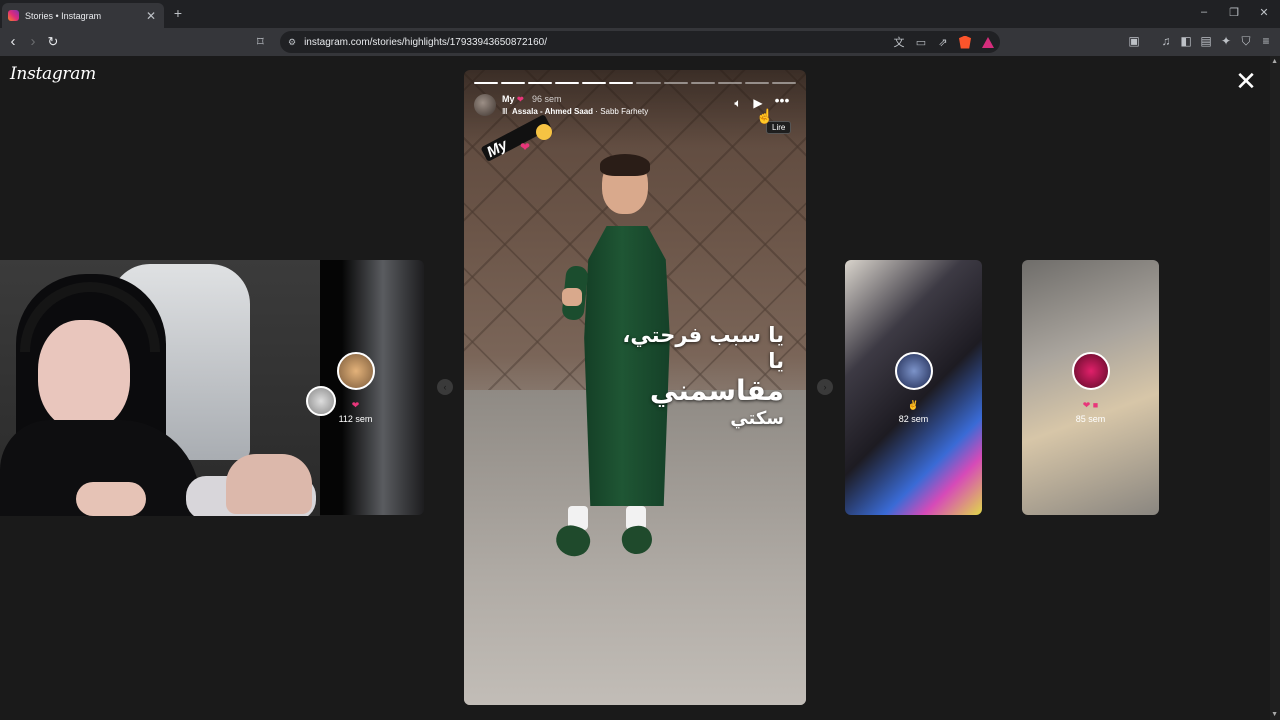  I want to click on boy-hair, so click(625, 165).